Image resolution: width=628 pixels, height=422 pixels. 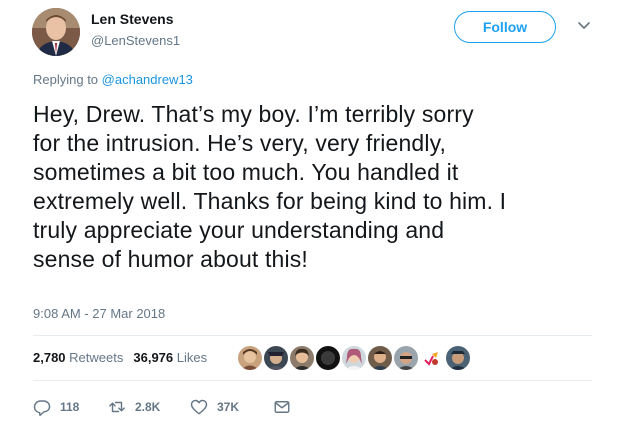 What do you see at coordinates (117, 407) in the screenshot?
I see `retweet-icon` at bounding box center [117, 407].